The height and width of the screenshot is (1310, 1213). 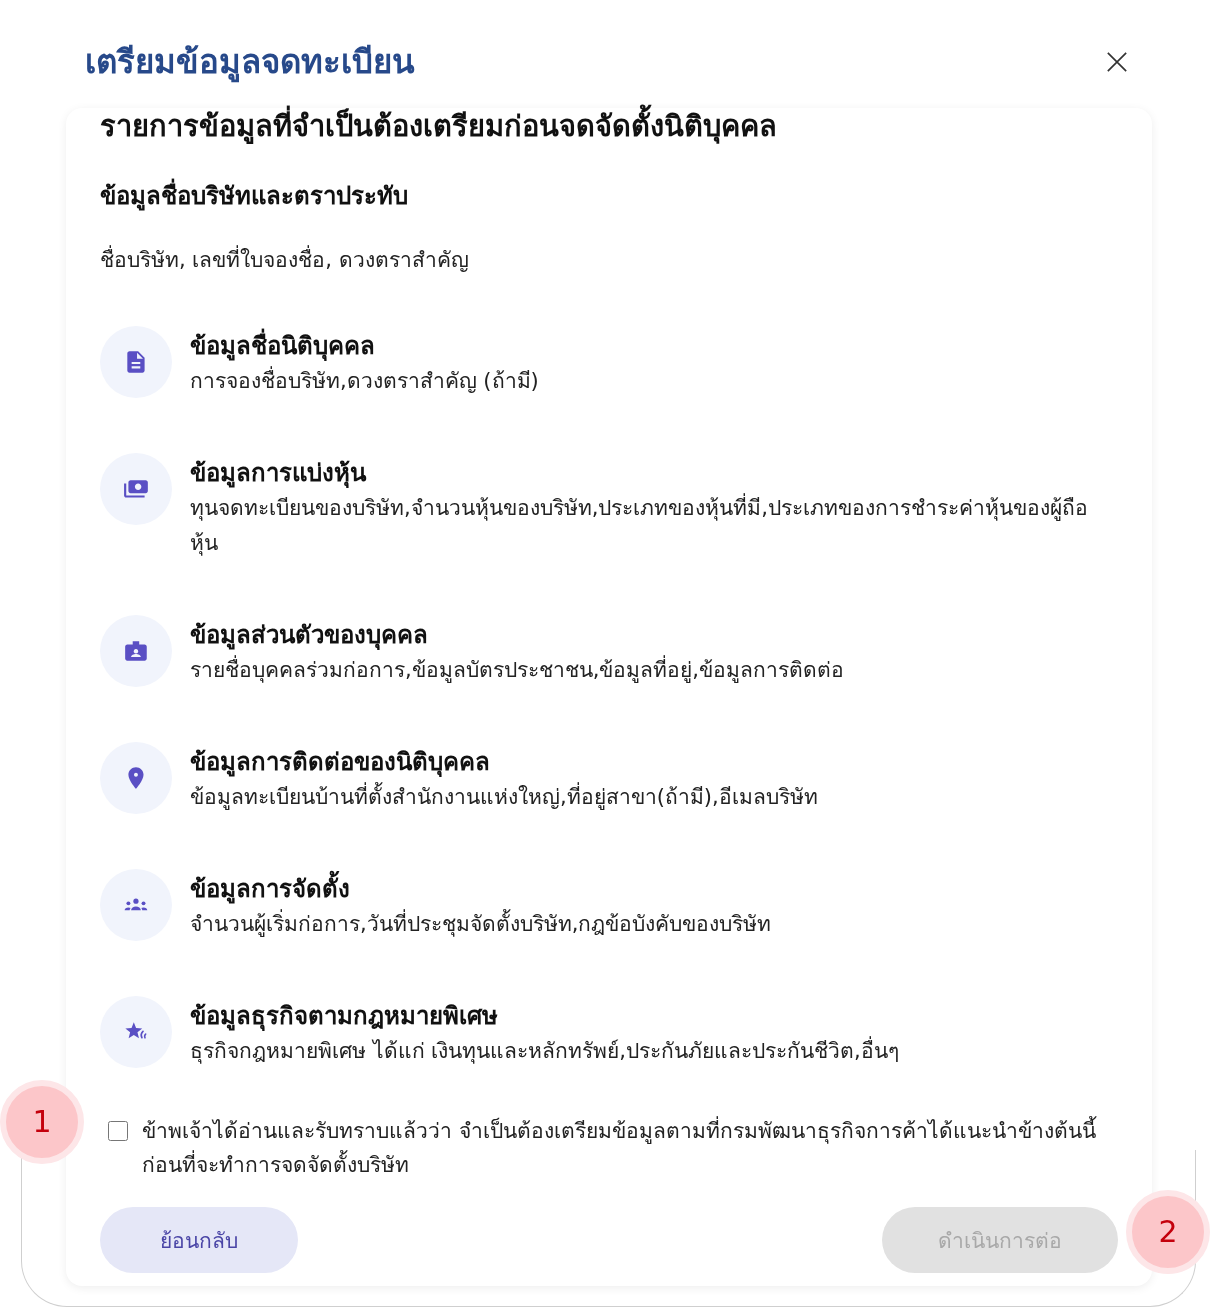 I want to click on step-marker: 2, so click(x=1168, y=1232).